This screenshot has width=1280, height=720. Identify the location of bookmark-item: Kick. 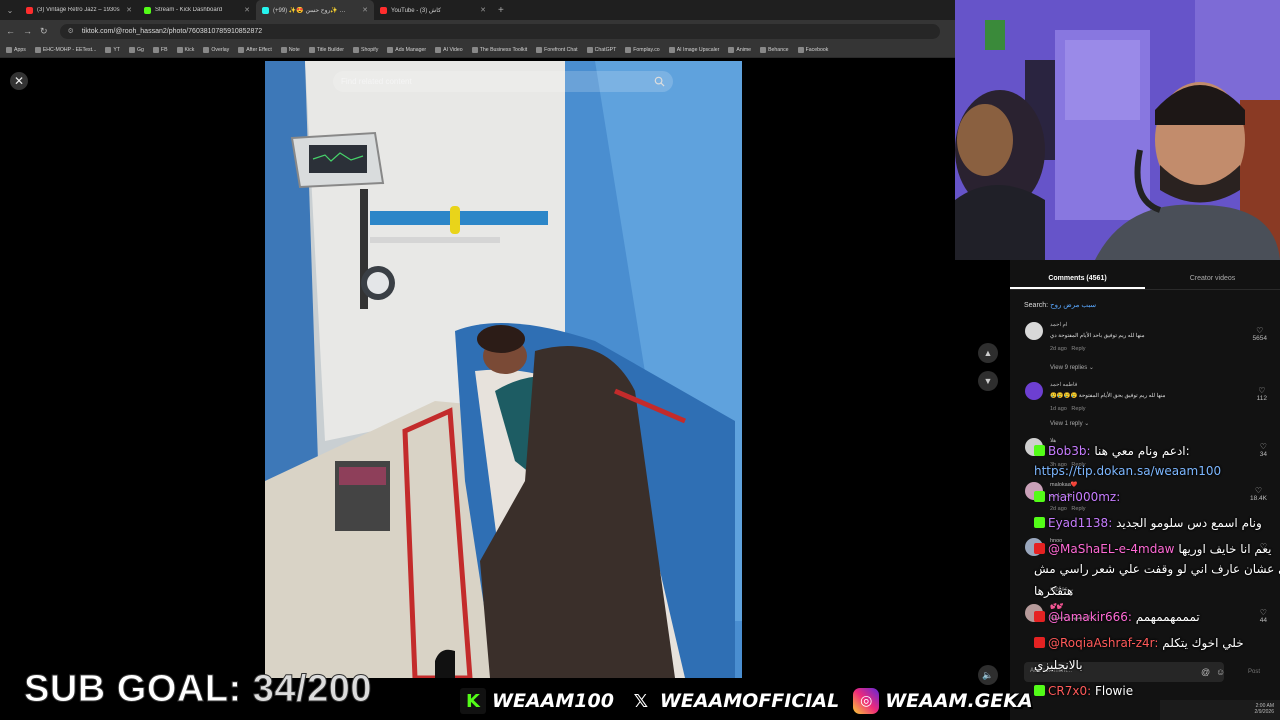
(185, 49).